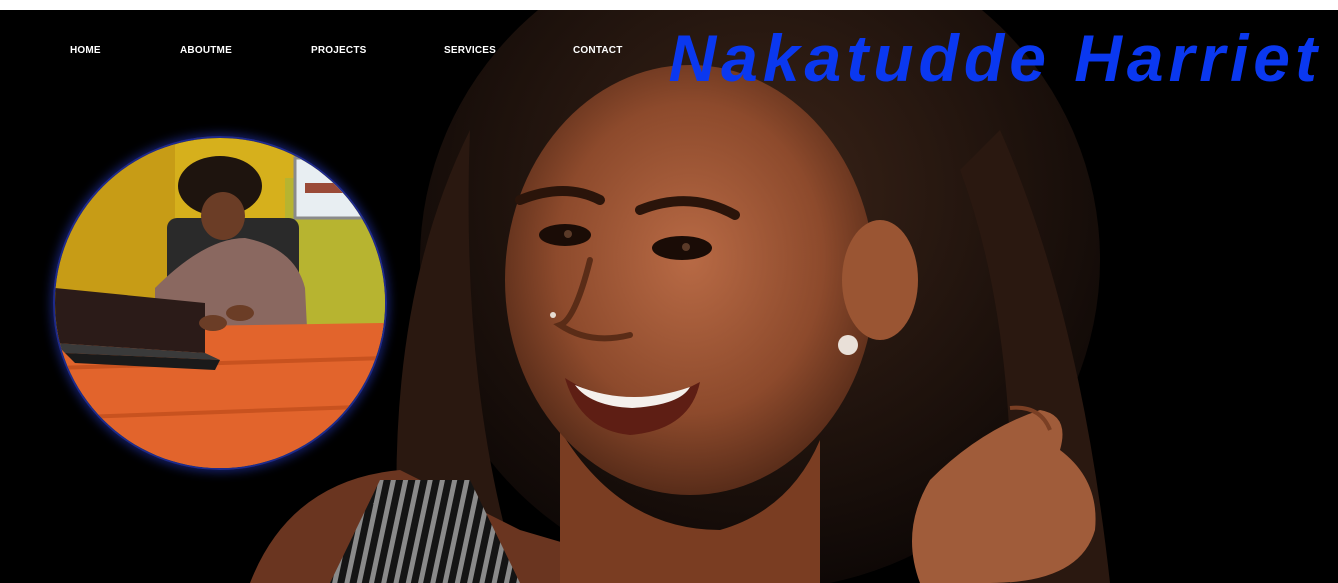 The height and width of the screenshot is (583, 1338). I want to click on profile-photo-avatar, so click(220, 303).